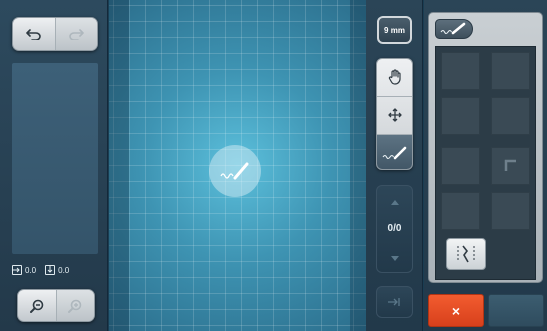 This screenshot has width=547, height=331. Describe the element at coordinates (119, 165) in the screenshot. I see `canvas-left-margin` at that location.